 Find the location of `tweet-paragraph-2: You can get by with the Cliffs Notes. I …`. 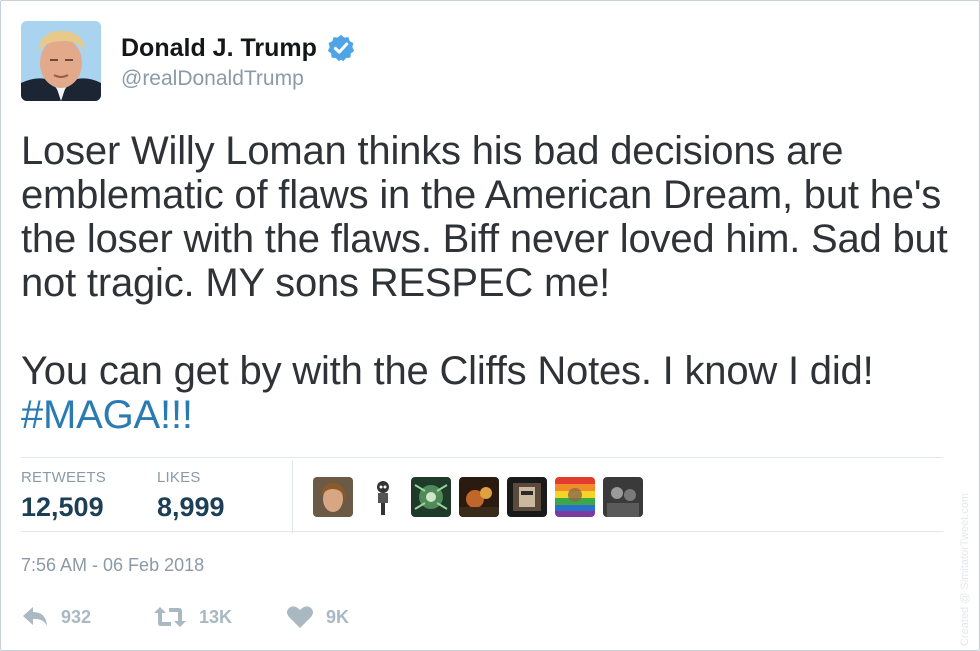

tweet-paragraph-2: You can get by with the Cliffs Notes. I … is located at coordinates (491, 393).